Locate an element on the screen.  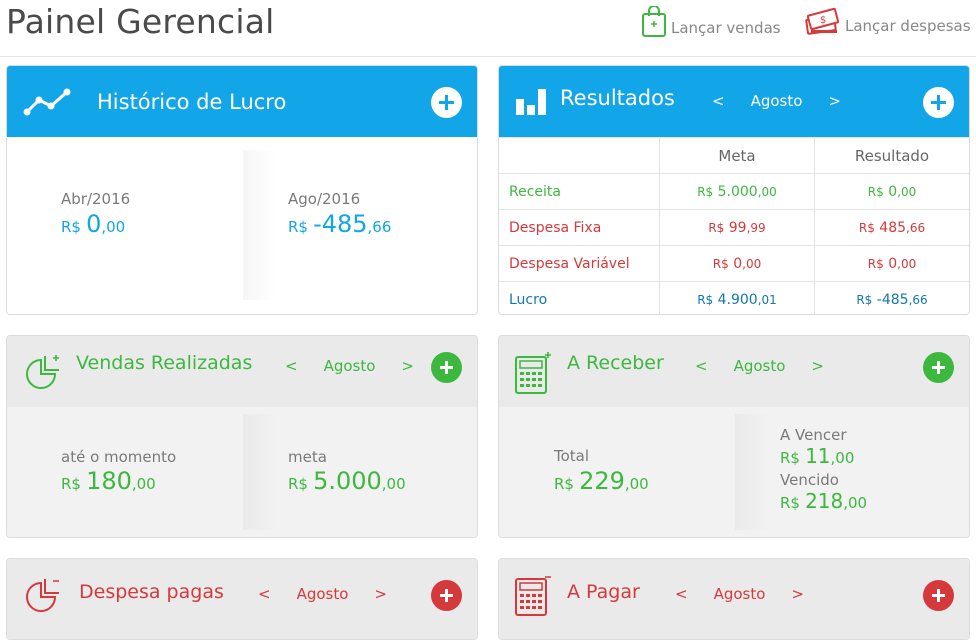
resultados-header: Resultados < Agosto > is located at coordinates (734, 101).